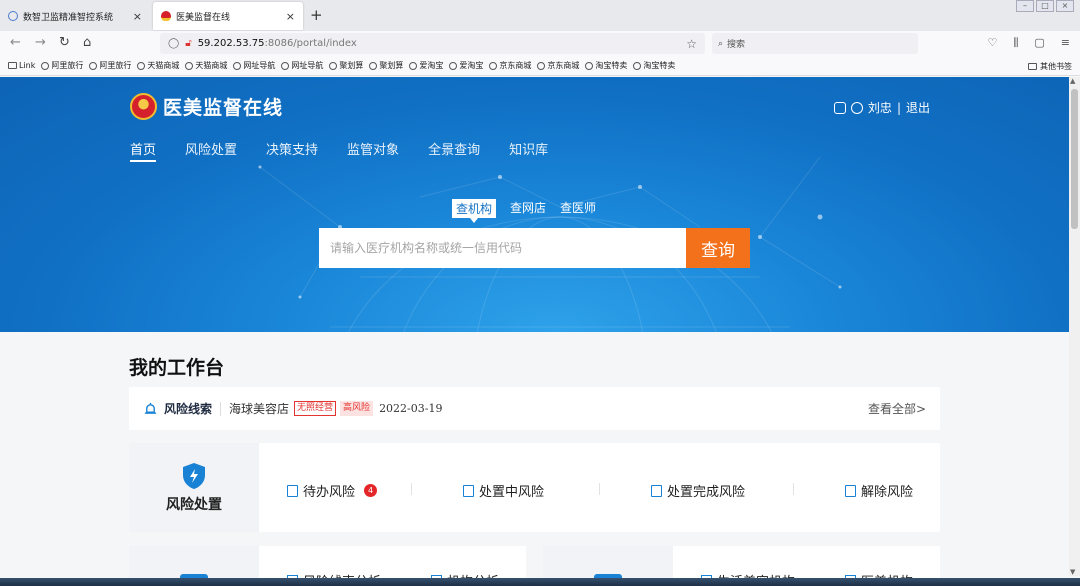 The height and width of the screenshot is (586, 1080). I want to click on user-menu: 刘忠 | 退出, so click(881, 107).